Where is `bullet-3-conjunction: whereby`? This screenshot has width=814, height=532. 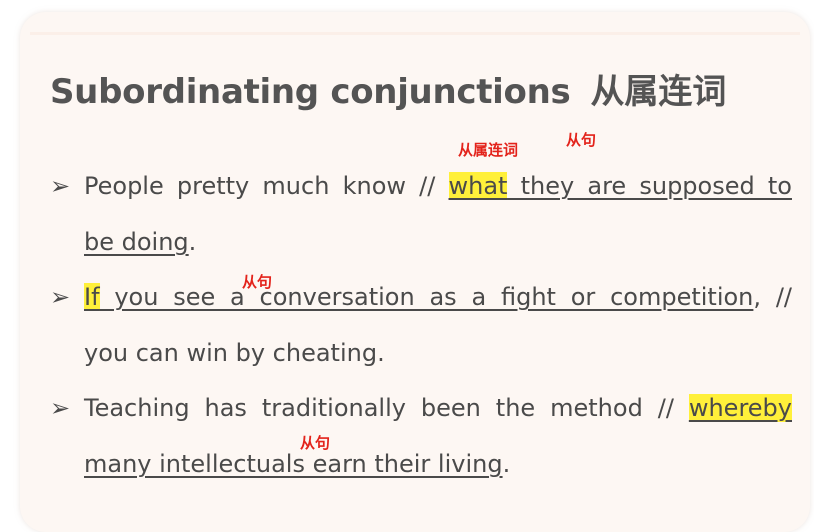
bullet-3-conjunction: whereby is located at coordinates (740, 408).